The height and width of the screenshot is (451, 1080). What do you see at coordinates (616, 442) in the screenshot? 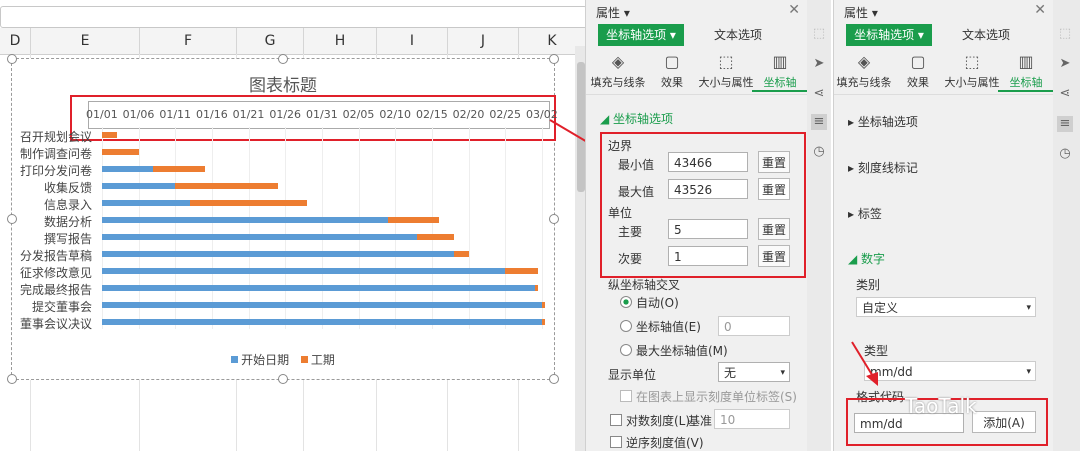
I see `reverse-order-checkbox` at bounding box center [616, 442].